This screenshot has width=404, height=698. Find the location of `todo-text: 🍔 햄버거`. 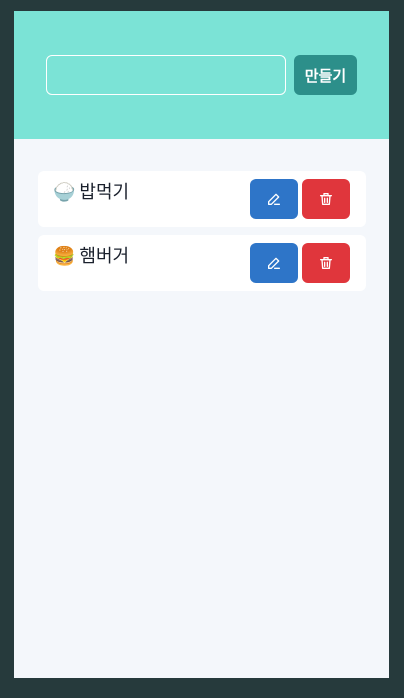

todo-text: 🍔 햄버거 is located at coordinates (91, 257).